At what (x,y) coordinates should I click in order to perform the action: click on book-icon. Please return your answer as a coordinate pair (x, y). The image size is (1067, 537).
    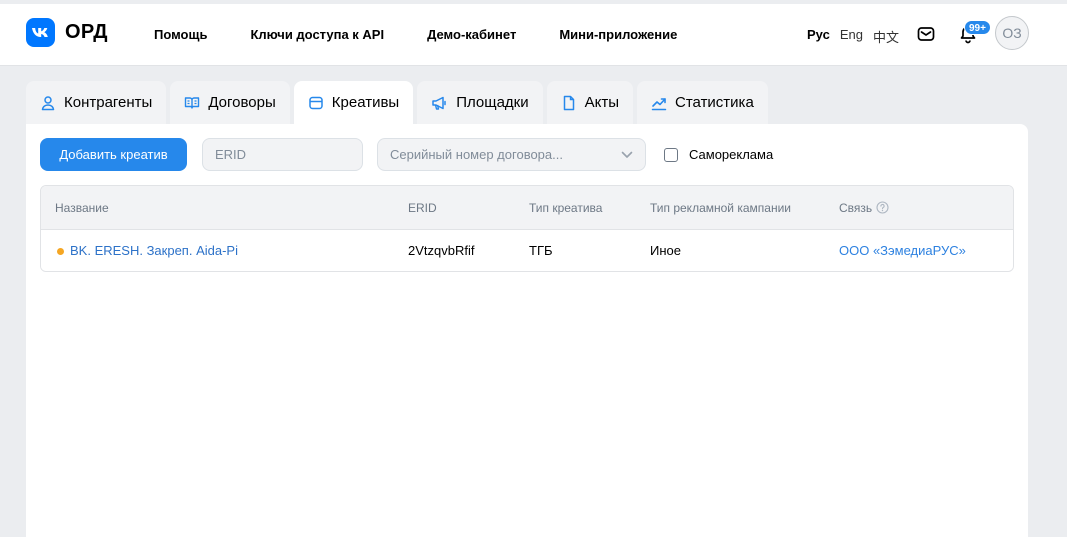
    Looking at the image, I should click on (192, 102).